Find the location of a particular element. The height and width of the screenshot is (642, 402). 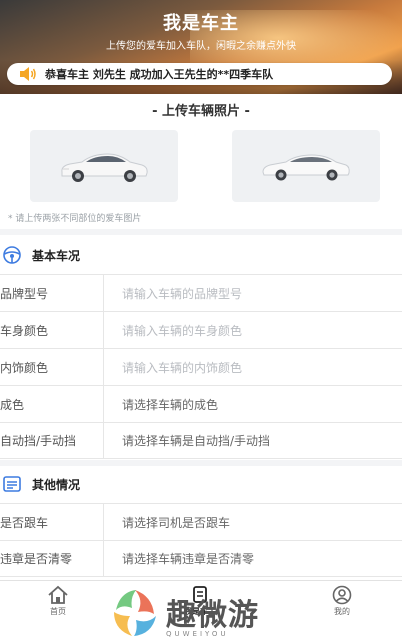

field-interior-color: 内饰颜色 请输入车辆的内饰颜色 is located at coordinates (201, 366).